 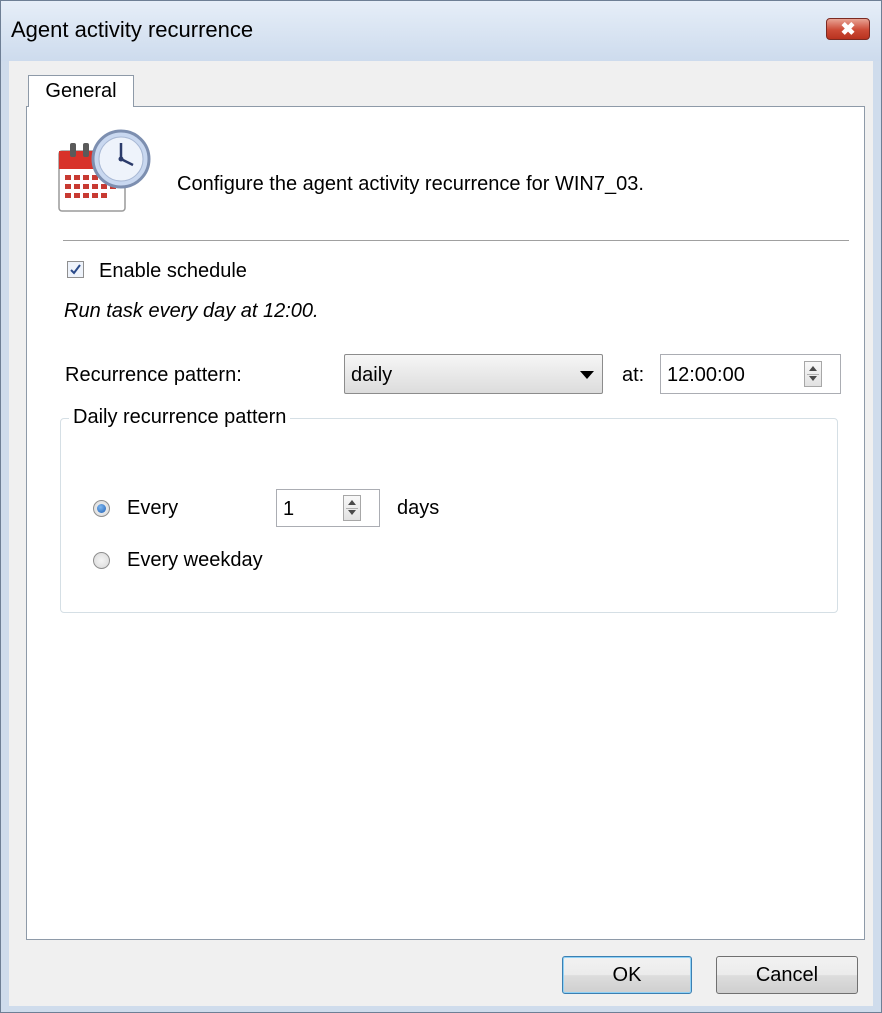 What do you see at coordinates (81, 91) in the screenshot?
I see `tab-general: General` at bounding box center [81, 91].